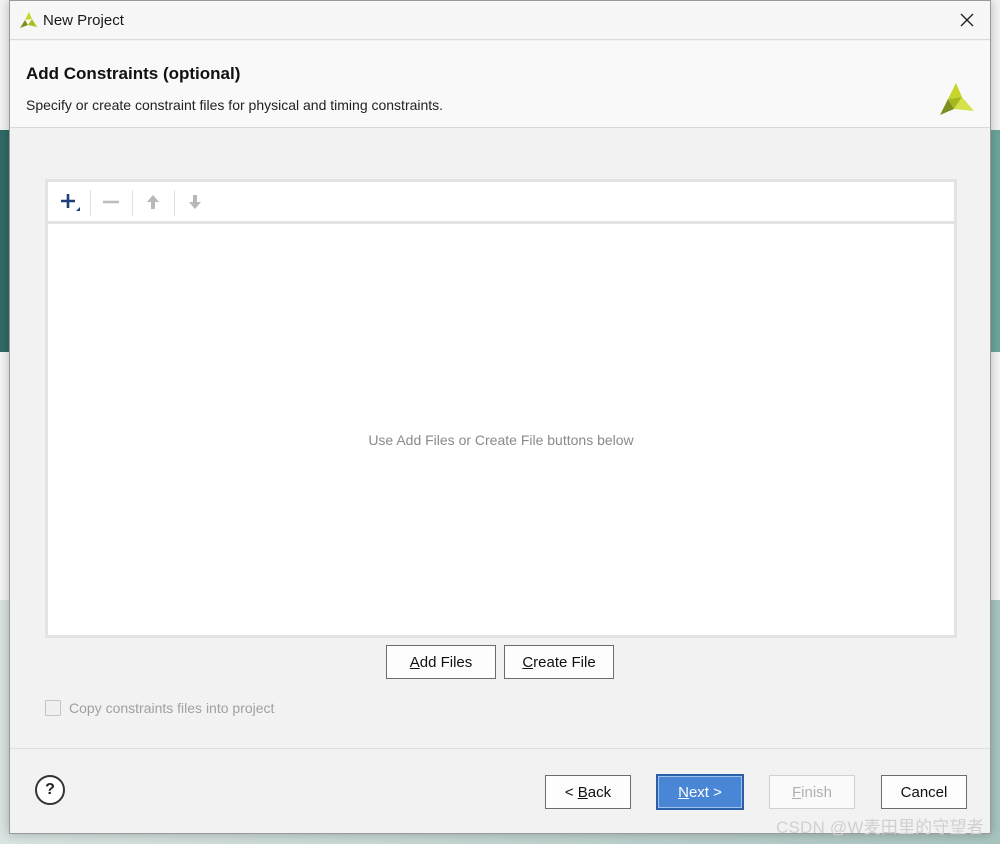 This screenshot has height=844, width=1000. What do you see at coordinates (582, 792) in the screenshot?
I see `back-mnemonic: B` at bounding box center [582, 792].